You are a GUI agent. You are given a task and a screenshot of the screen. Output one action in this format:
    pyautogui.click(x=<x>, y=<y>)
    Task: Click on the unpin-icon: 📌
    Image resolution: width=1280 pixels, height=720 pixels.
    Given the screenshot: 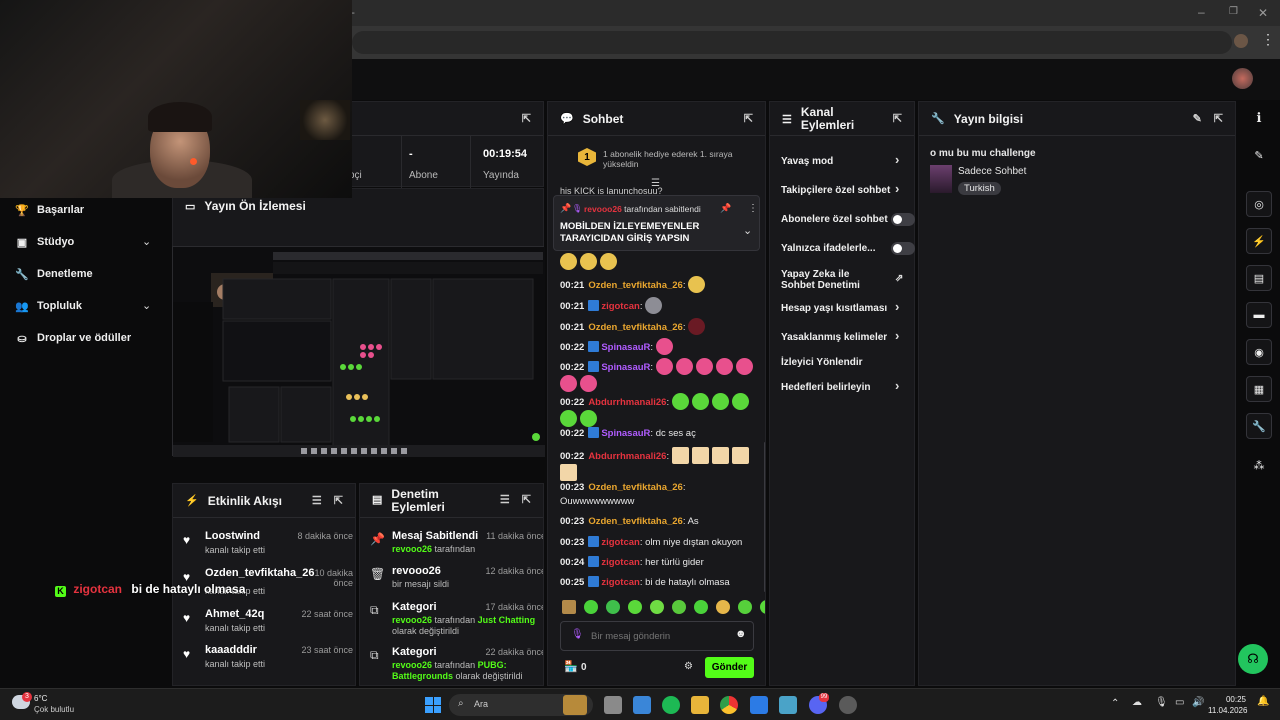 What is the action you would take?
    pyautogui.click(x=725, y=208)
    